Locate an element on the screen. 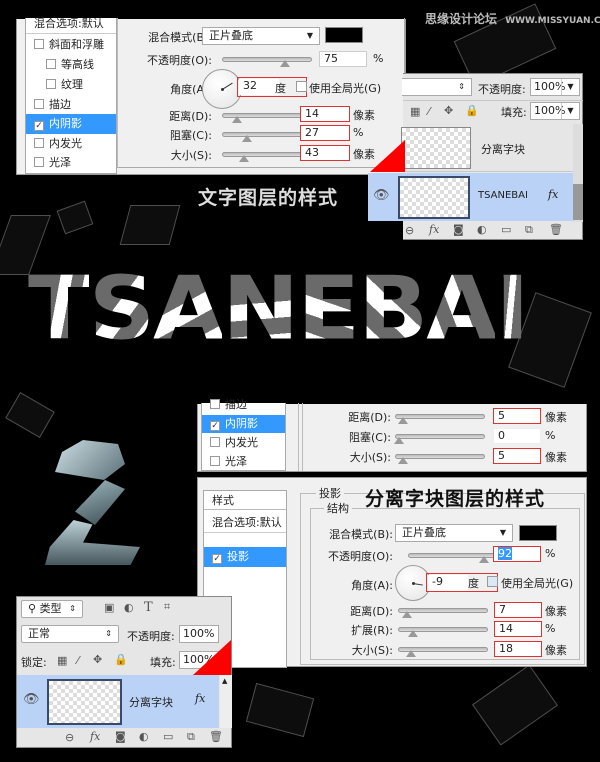  style-item-inner-glow: 内发光 is located at coordinates (243, 443).